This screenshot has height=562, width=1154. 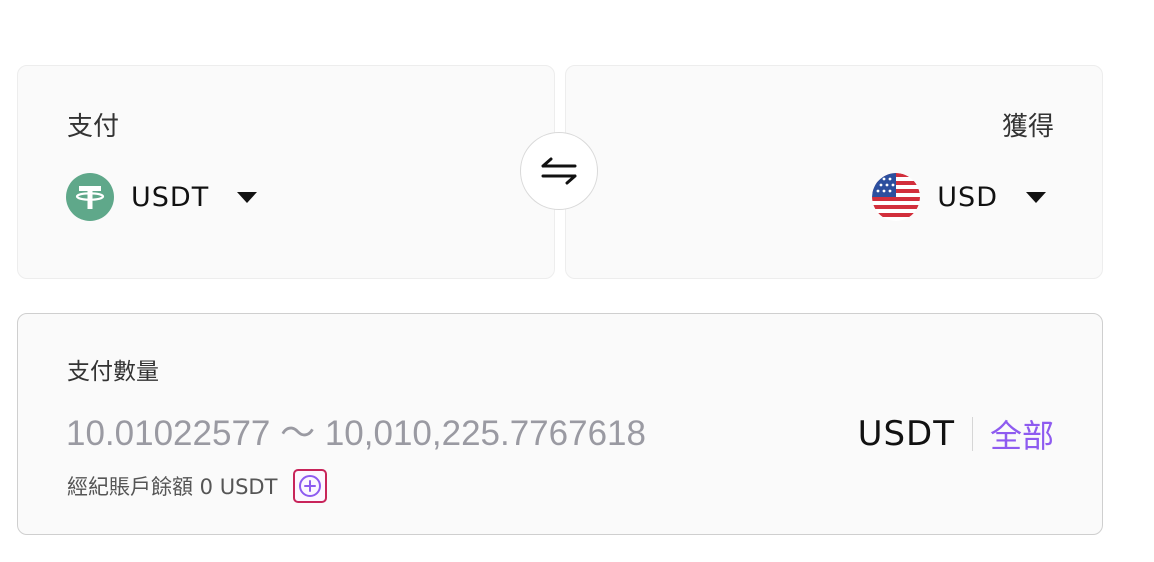 What do you see at coordinates (426, 434) in the screenshot?
I see `amount-input` at bounding box center [426, 434].